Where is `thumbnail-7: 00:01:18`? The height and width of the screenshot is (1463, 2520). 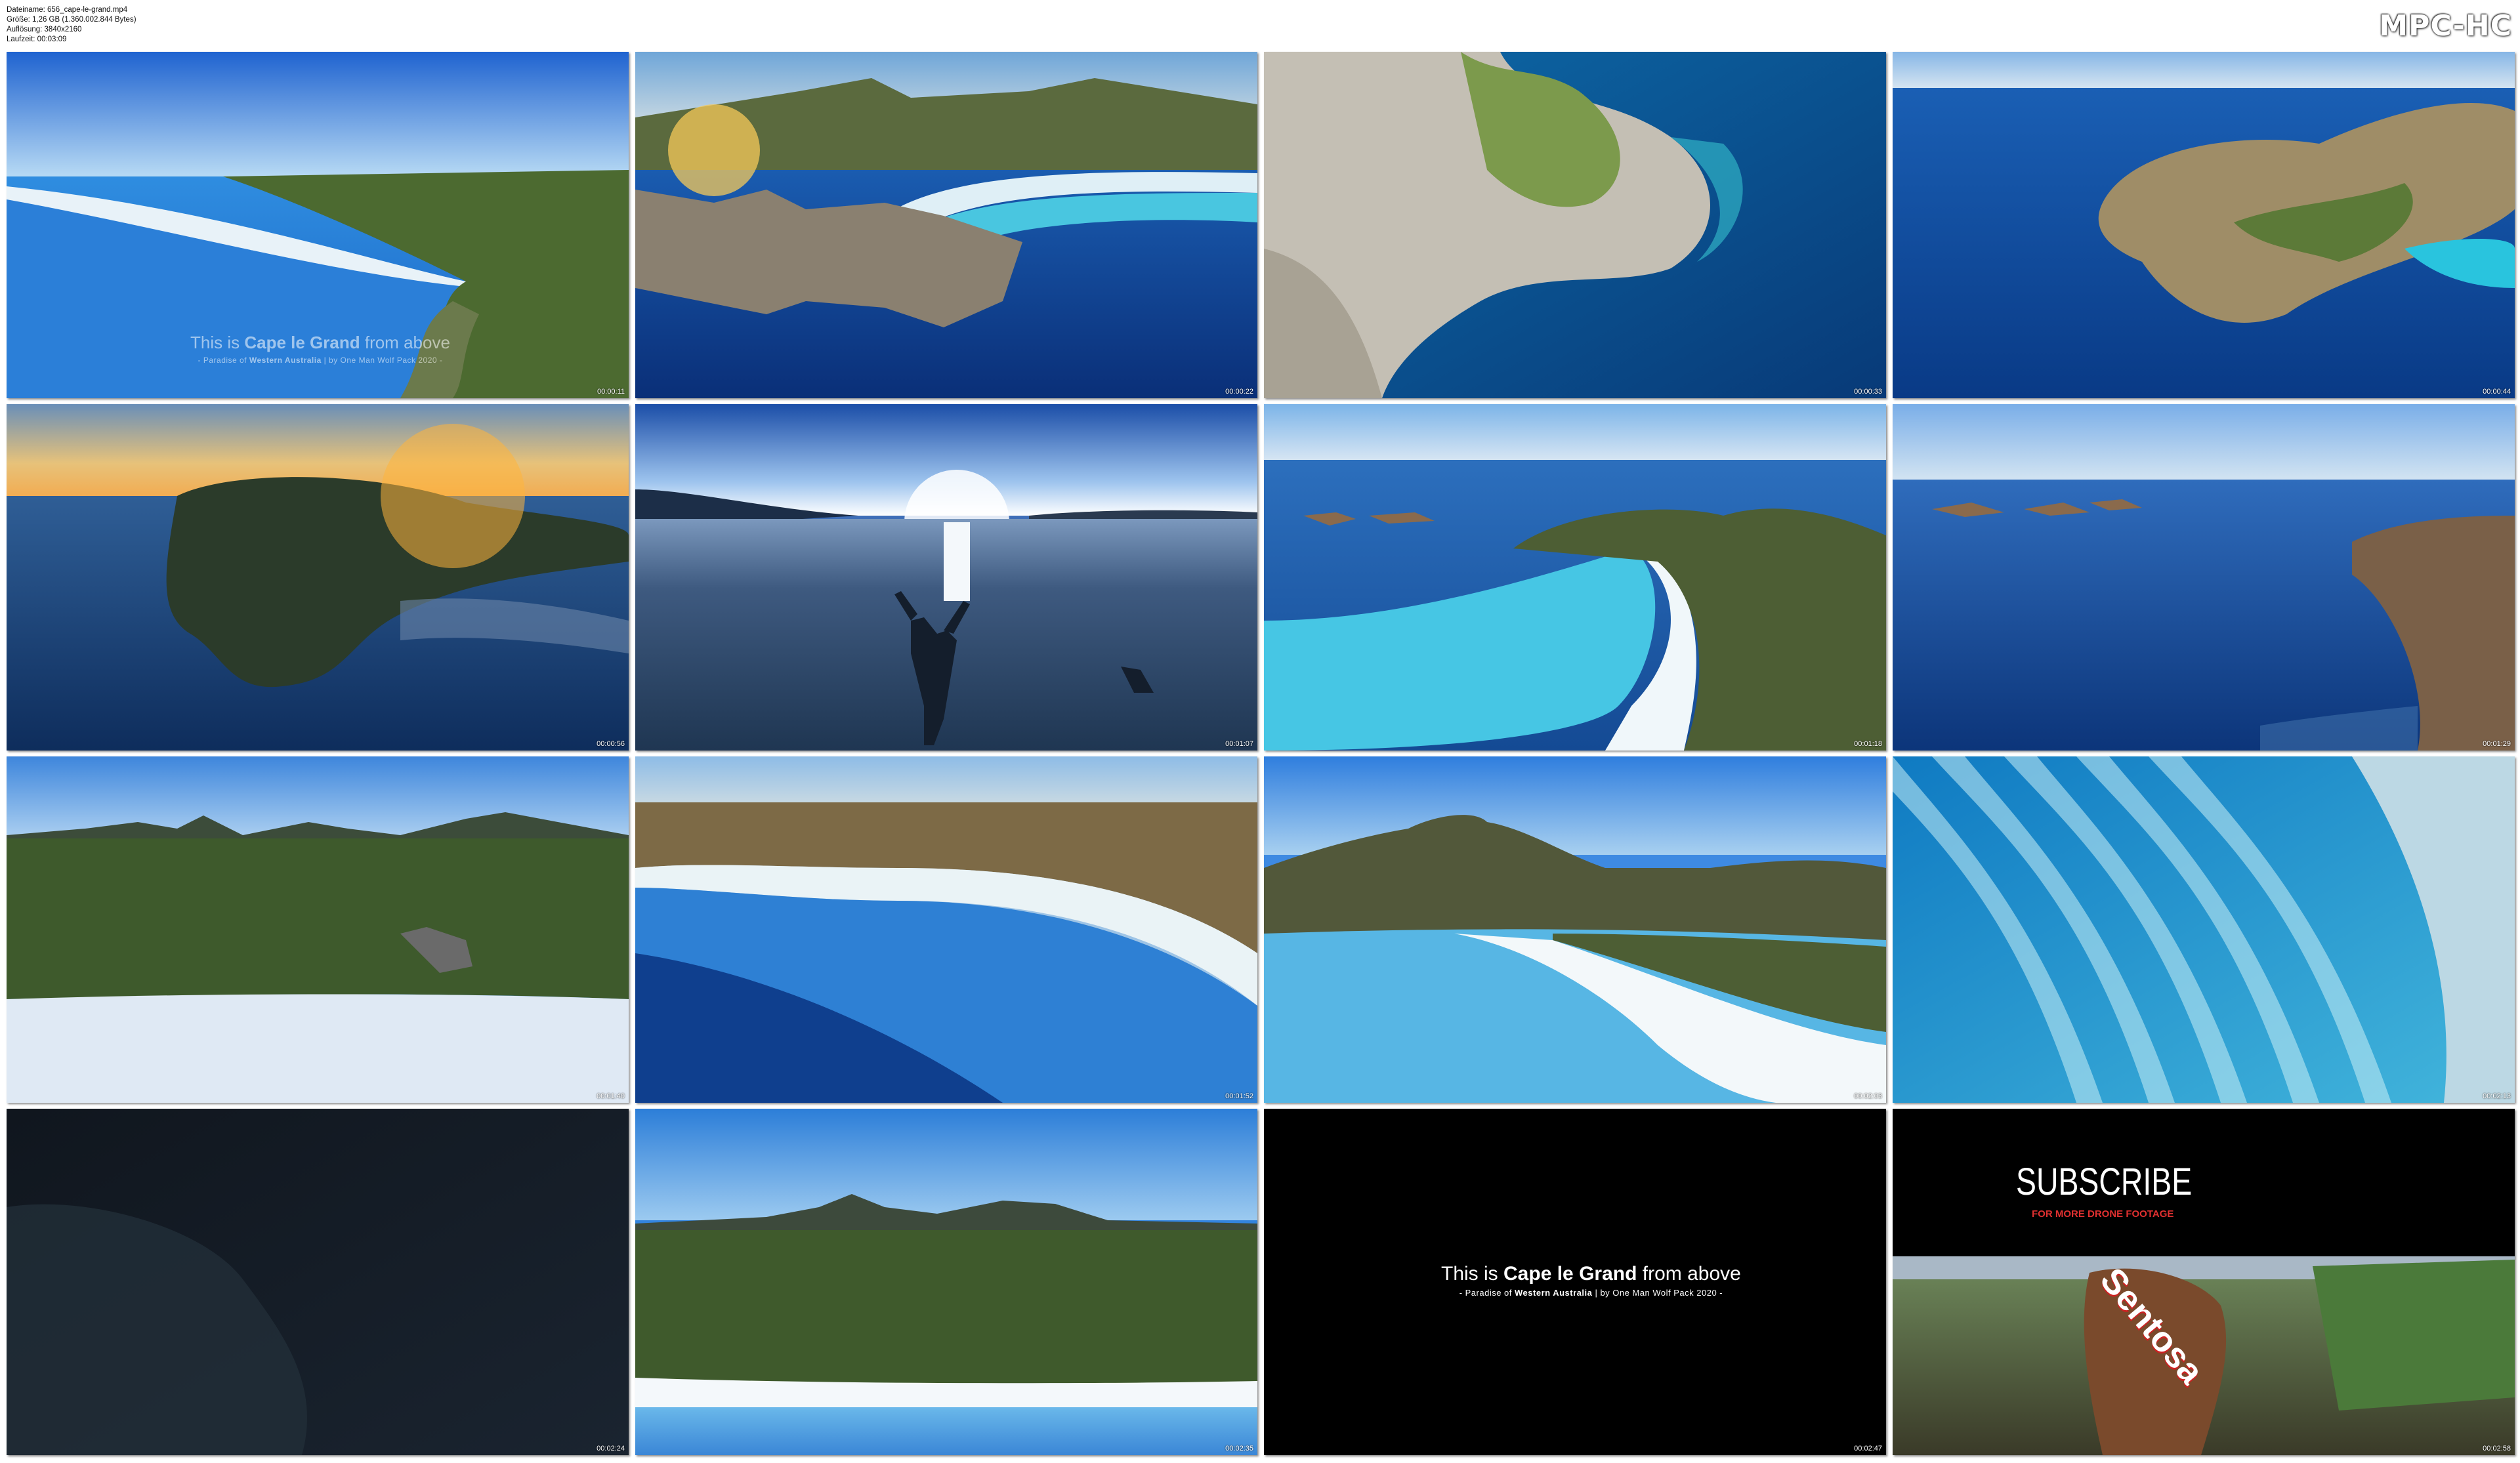 thumbnail-7: 00:01:18 is located at coordinates (1575, 577).